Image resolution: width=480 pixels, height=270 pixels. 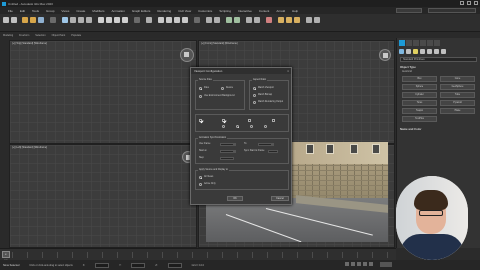 I want to click on a360-gallery-icon, so click(x=317, y=20).